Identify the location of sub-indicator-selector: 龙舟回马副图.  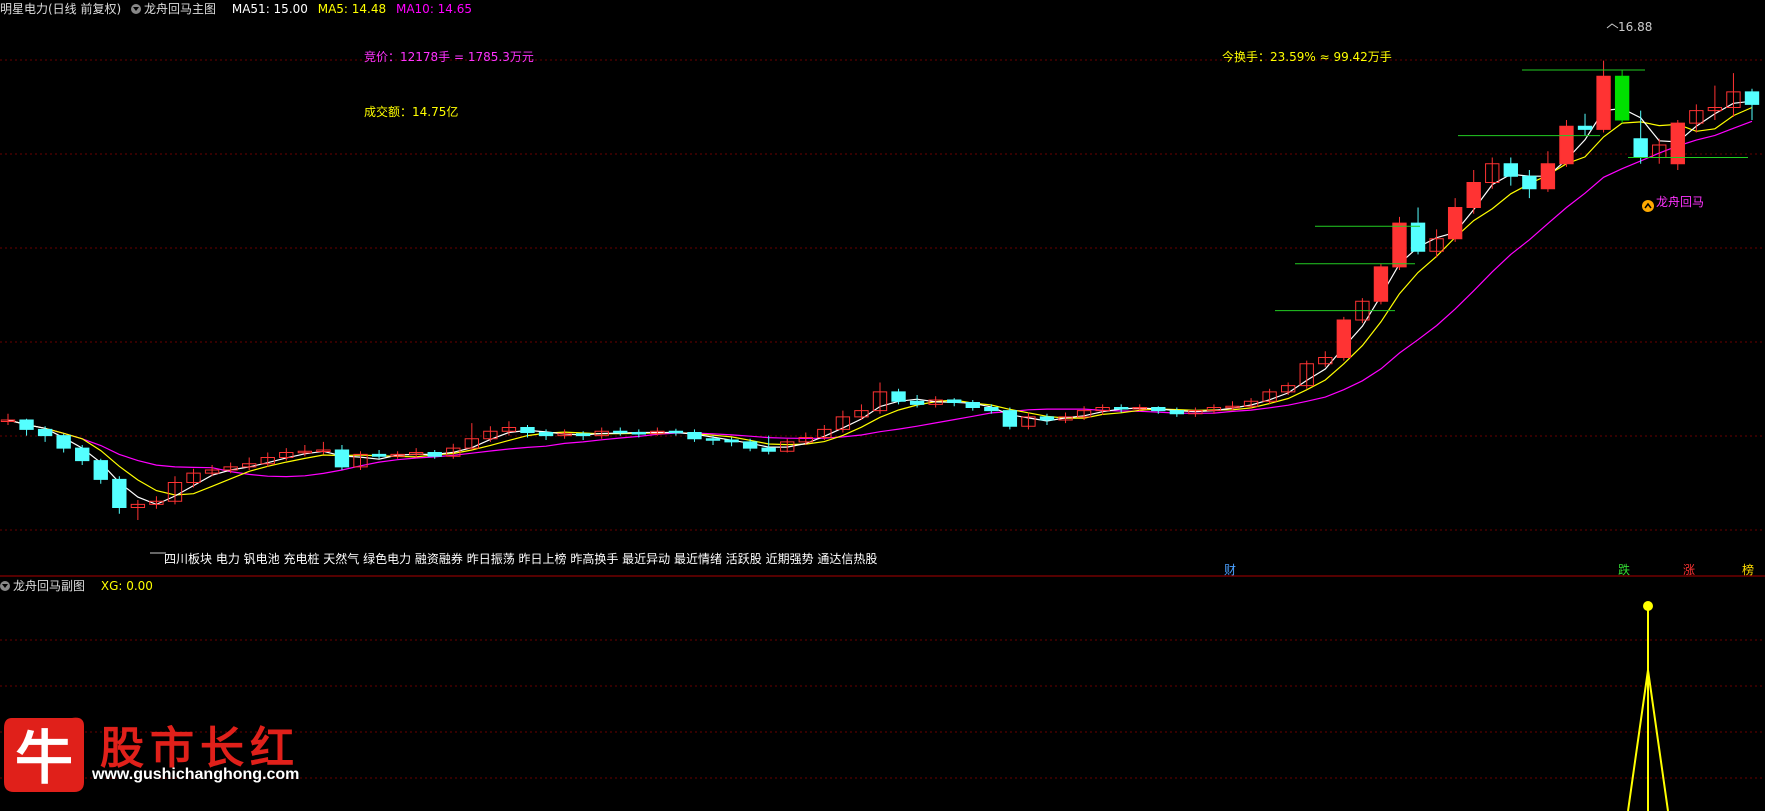
(45, 586).